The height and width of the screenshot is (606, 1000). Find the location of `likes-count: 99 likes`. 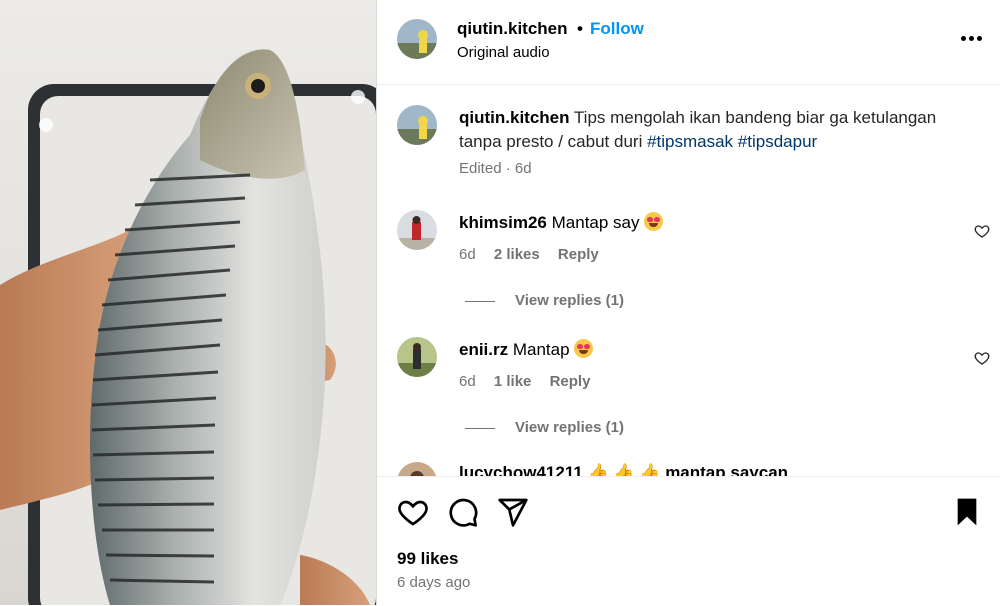

likes-count: 99 likes is located at coordinates (427, 559).